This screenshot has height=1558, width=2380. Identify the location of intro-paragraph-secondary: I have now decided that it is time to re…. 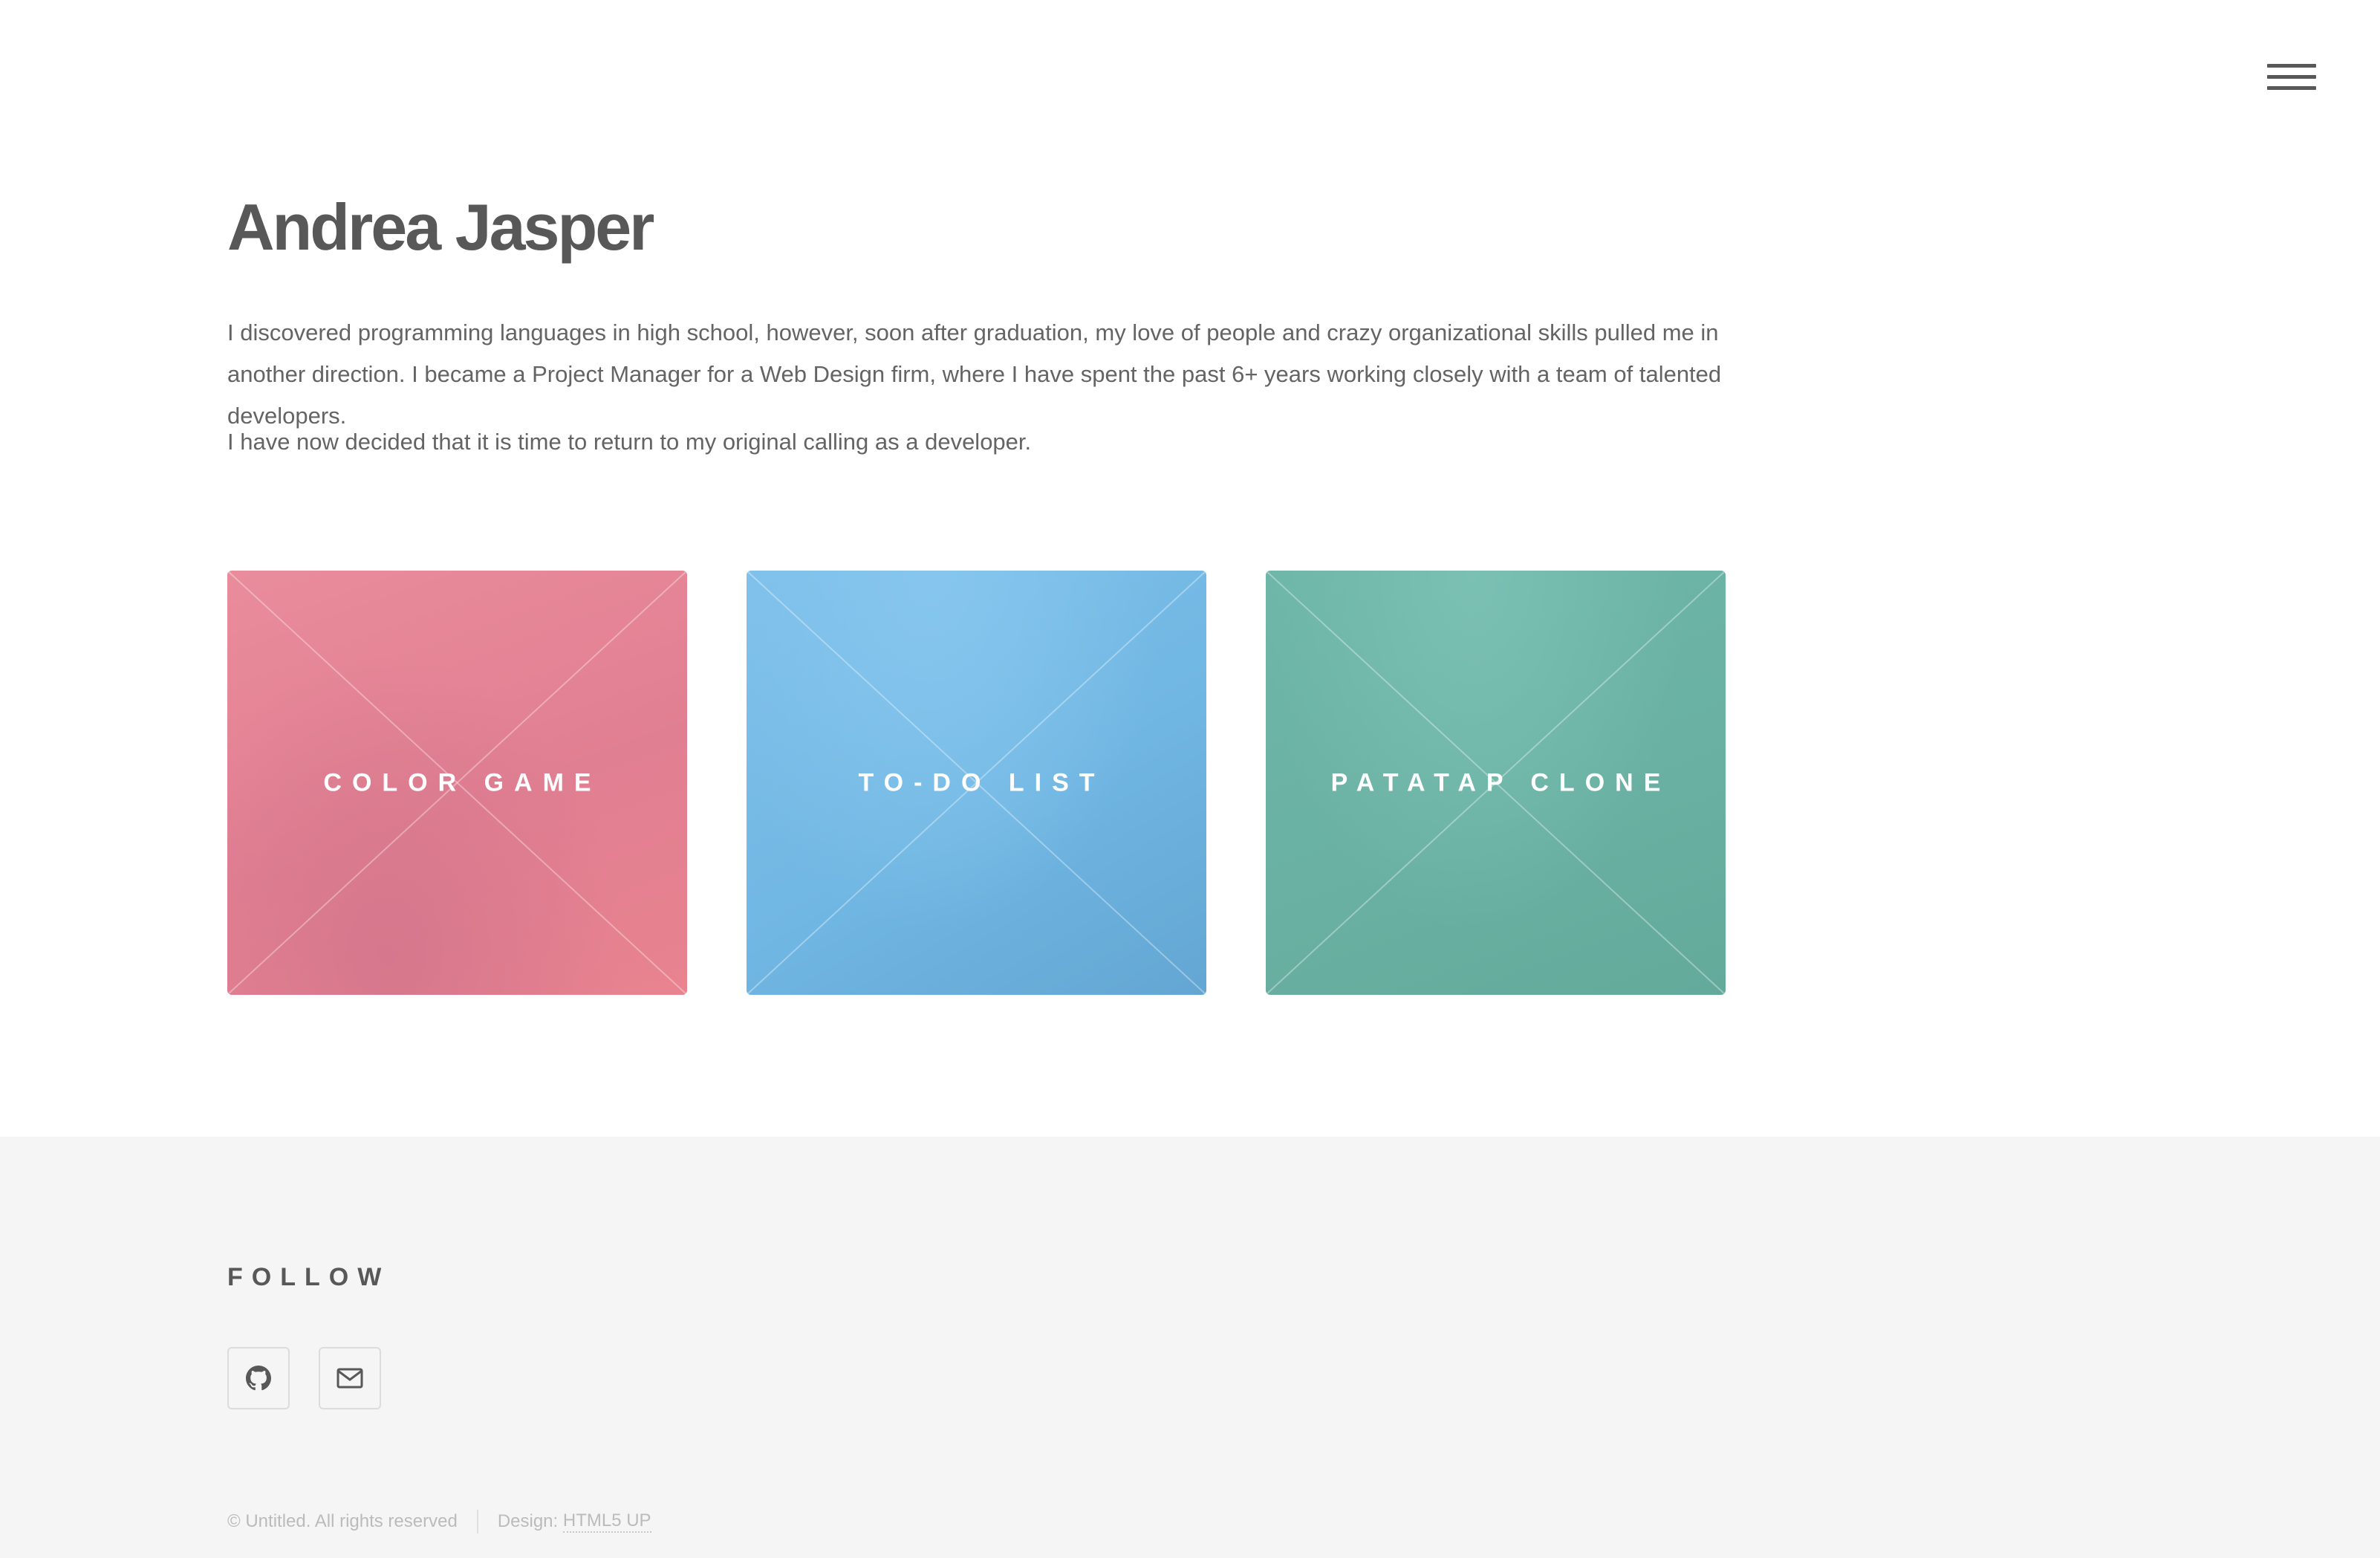
(629, 442).